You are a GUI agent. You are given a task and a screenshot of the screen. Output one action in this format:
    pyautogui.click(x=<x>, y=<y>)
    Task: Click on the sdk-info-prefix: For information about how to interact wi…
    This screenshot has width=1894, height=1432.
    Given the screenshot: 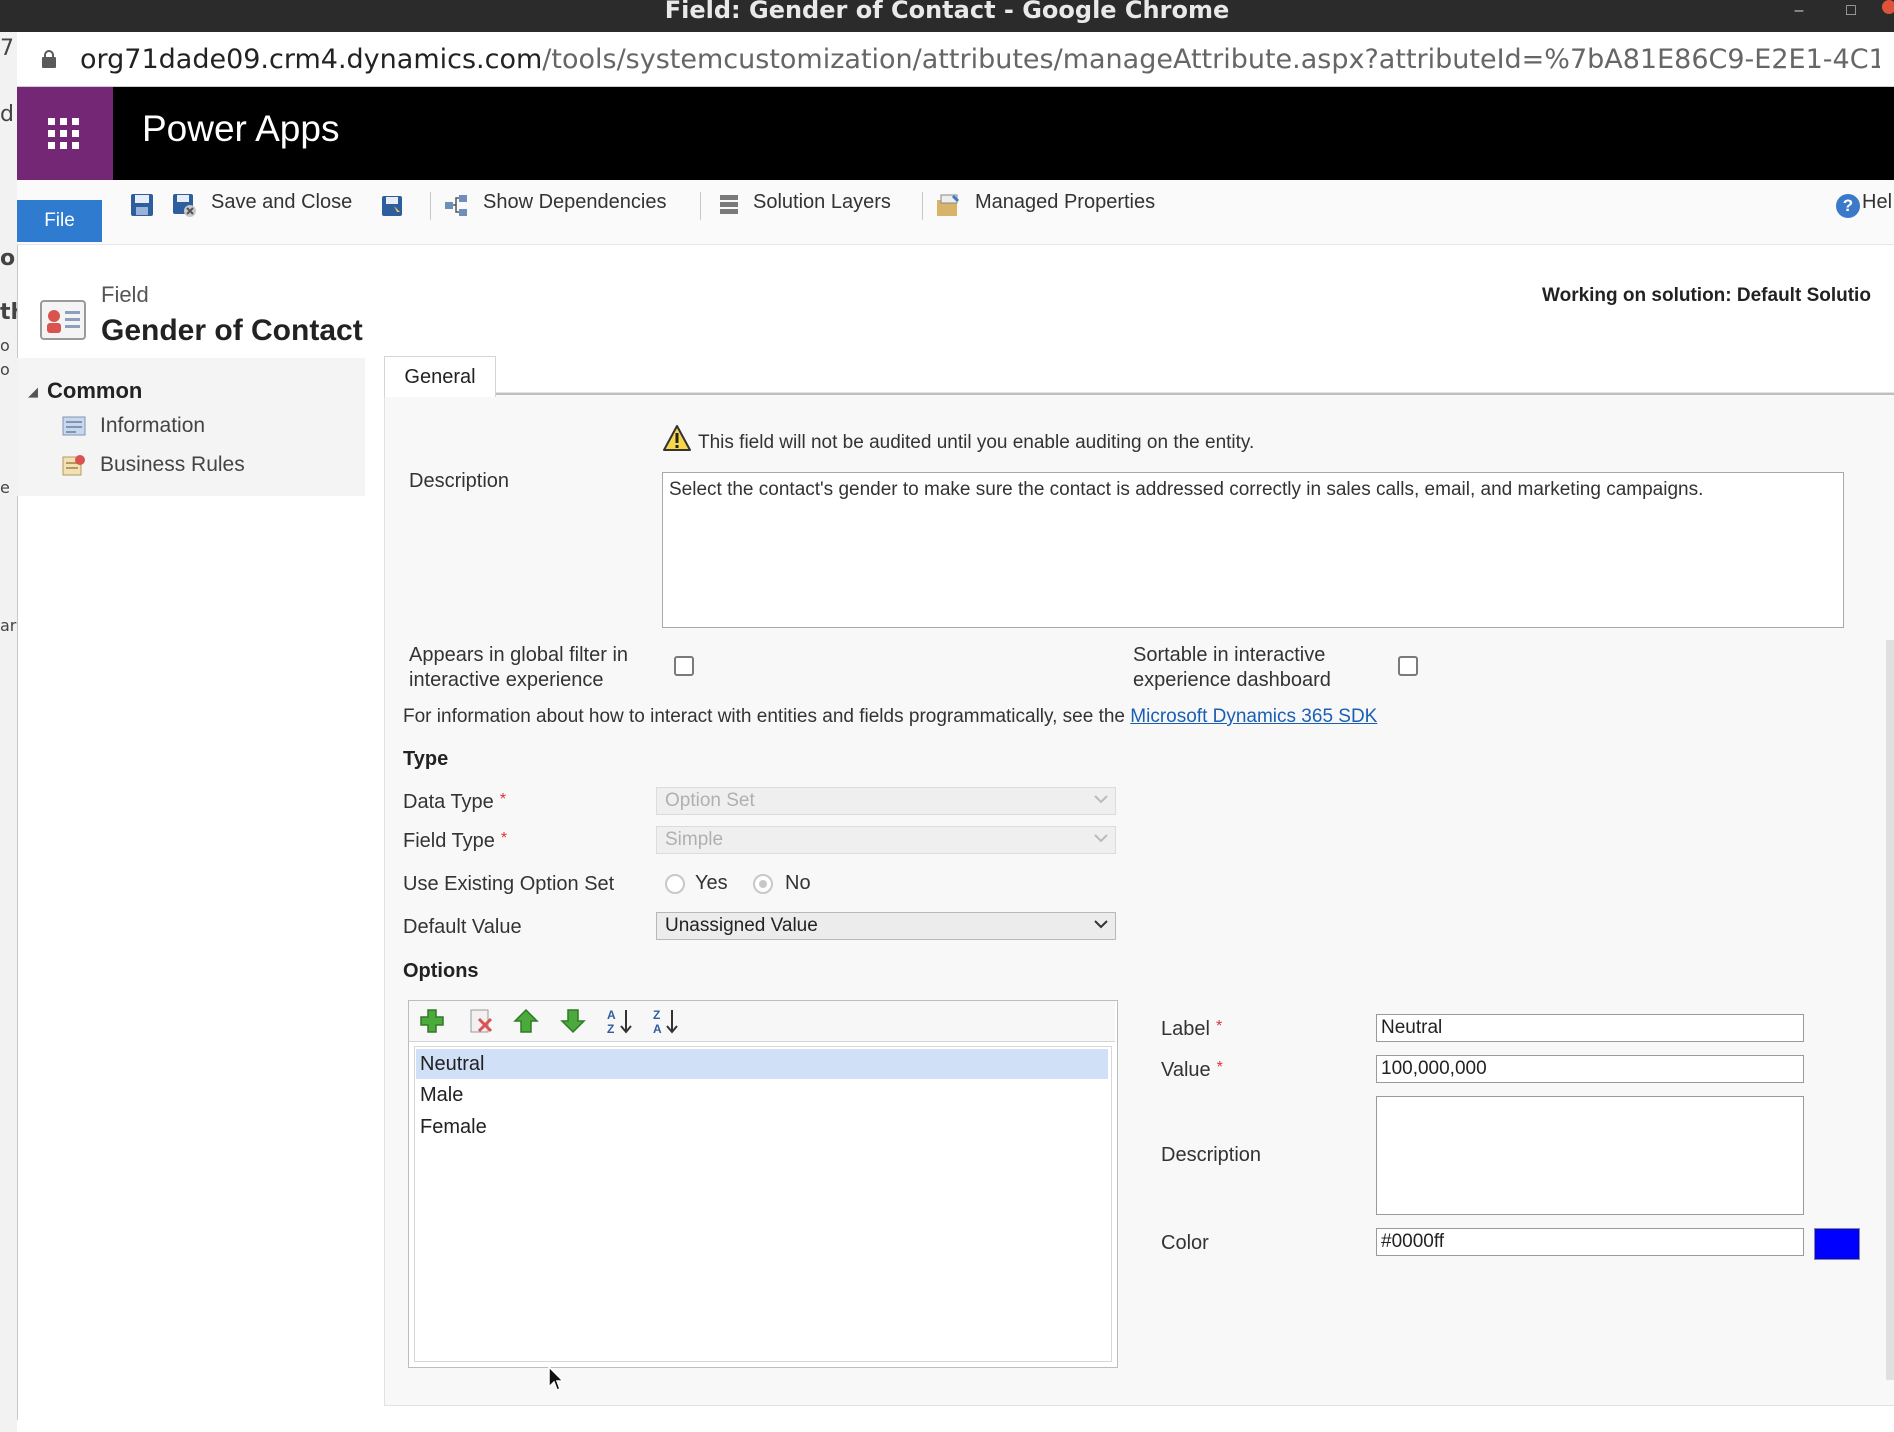 What is the action you would take?
    pyautogui.click(x=767, y=716)
    